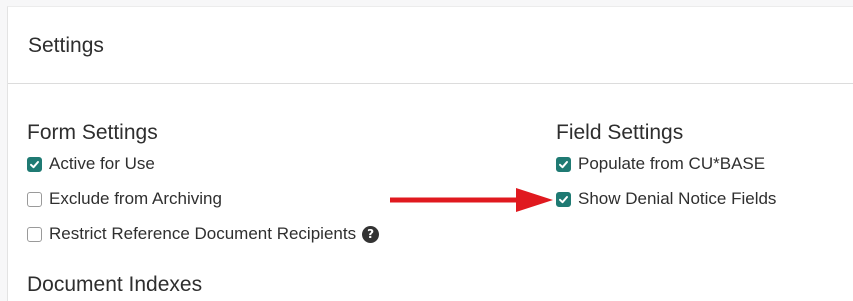  Describe the element at coordinates (92, 132) in the screenshot. I see `form-settings-heading: Form Settings` at that location.